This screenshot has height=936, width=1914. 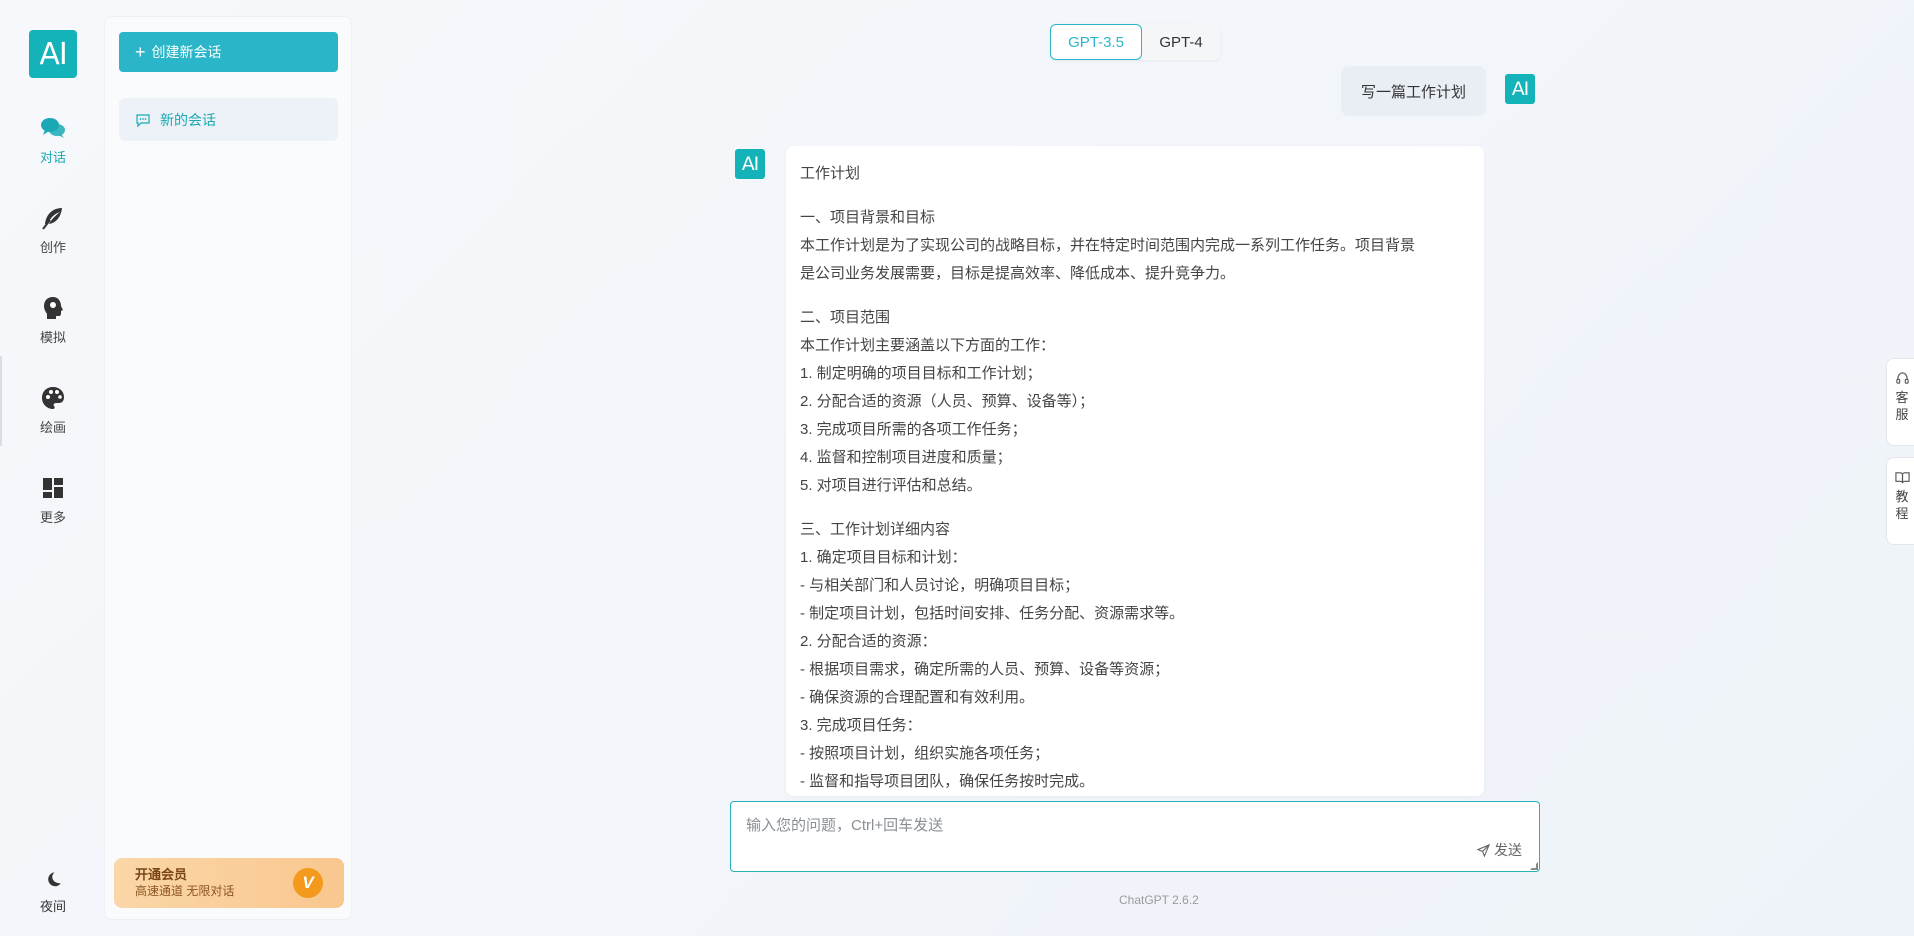 I want to click on message-input, so click(x=1135, y=836).